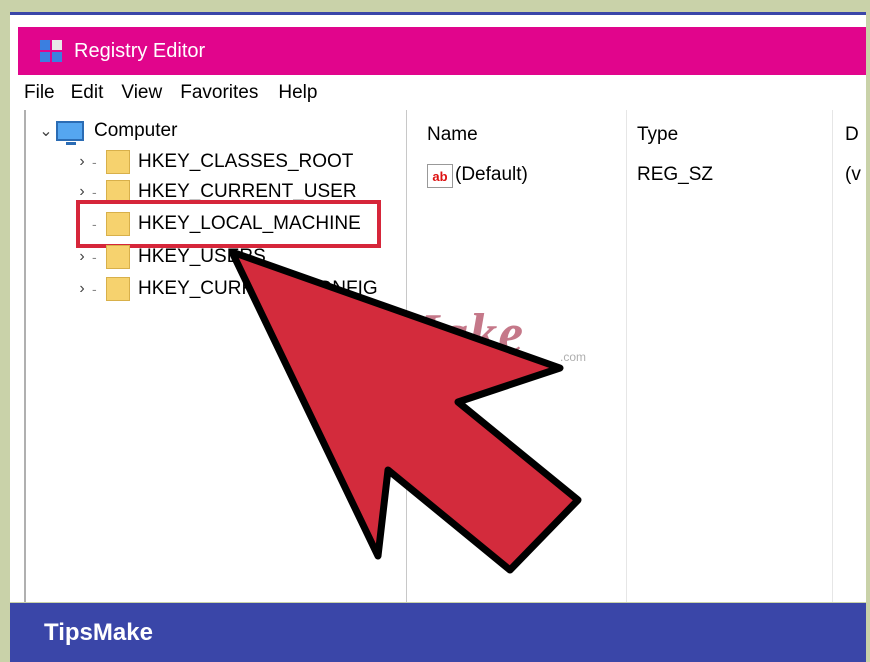 The width and height of the screenshot is (870, 662). I want to click on footer-brand: TipsMake, so click(98, 632).